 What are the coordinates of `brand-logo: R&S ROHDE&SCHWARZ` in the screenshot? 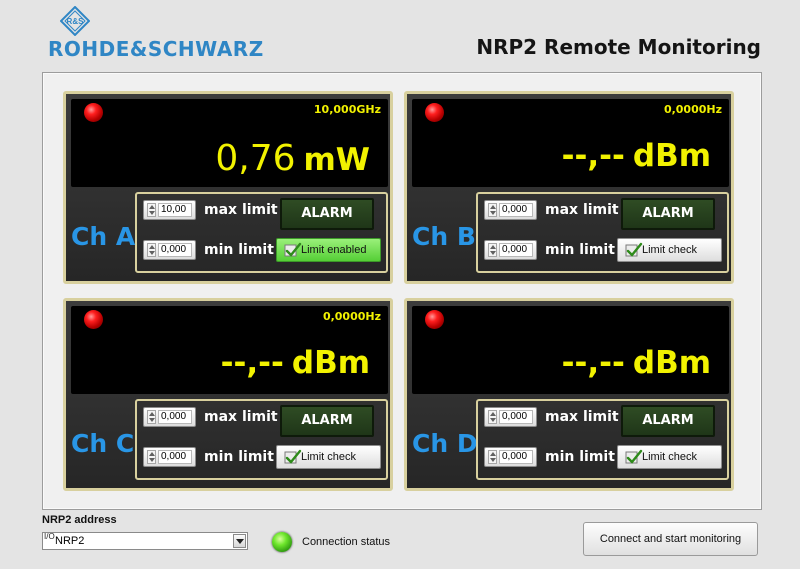 It's located at (198, 35).